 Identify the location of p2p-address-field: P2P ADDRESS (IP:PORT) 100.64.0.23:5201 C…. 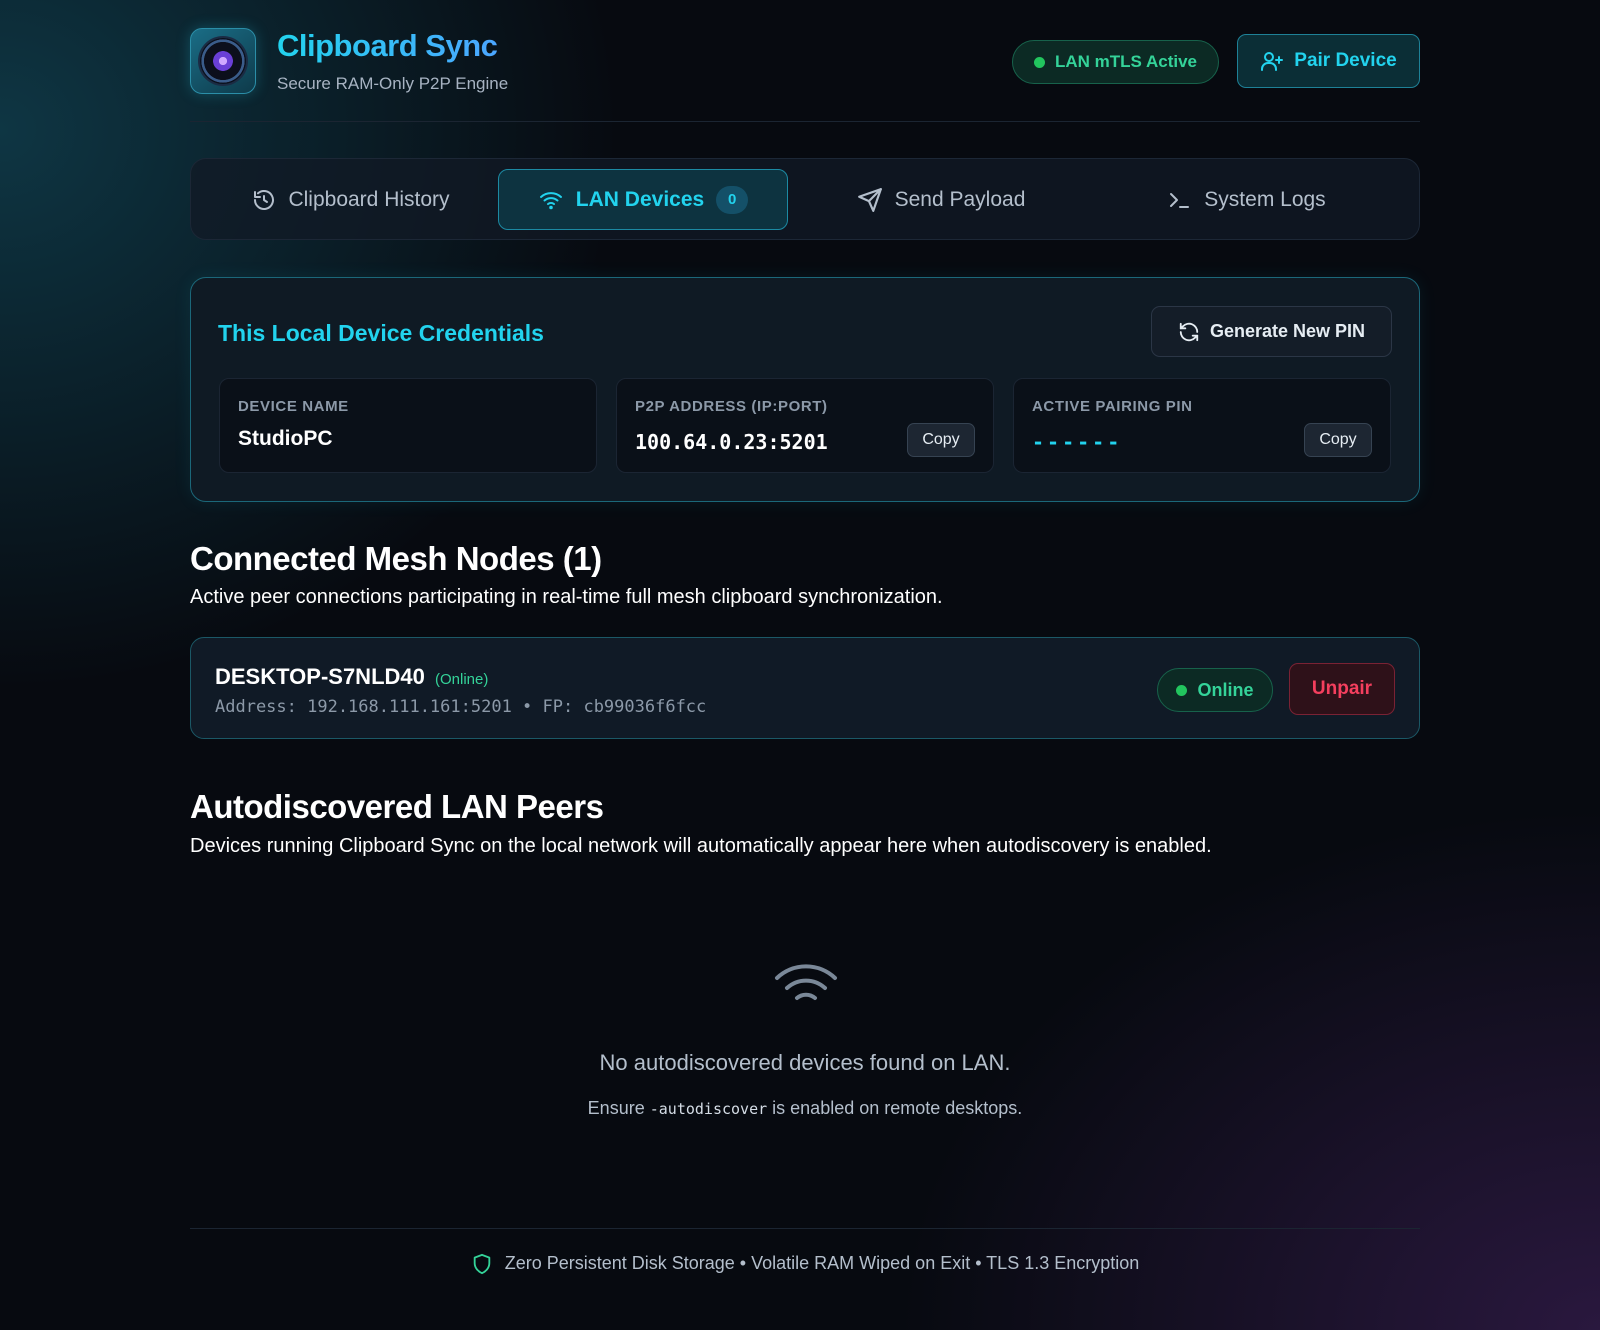
(805, 425).